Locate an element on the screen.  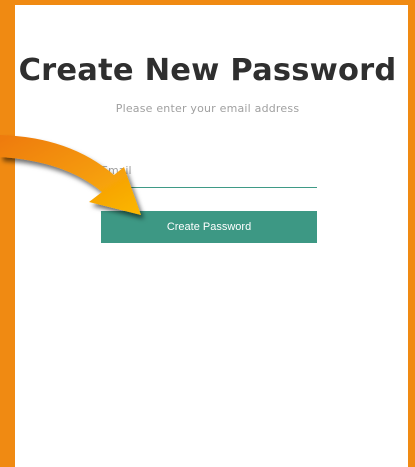
page-subtitle: Please enter your email address is located at coordinates (207, 108).